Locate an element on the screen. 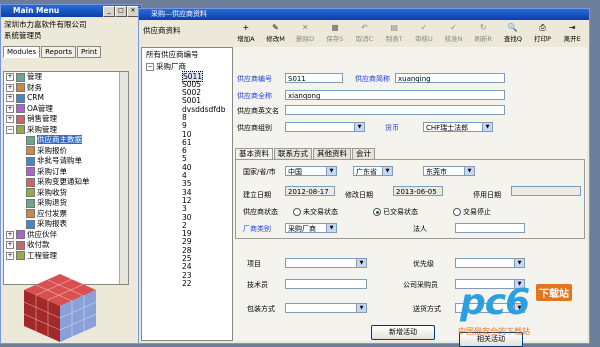 The width and height of the screenshot is (600, 347). toolbar-button: ↶ 取消C is located at coordinates (365, 33).